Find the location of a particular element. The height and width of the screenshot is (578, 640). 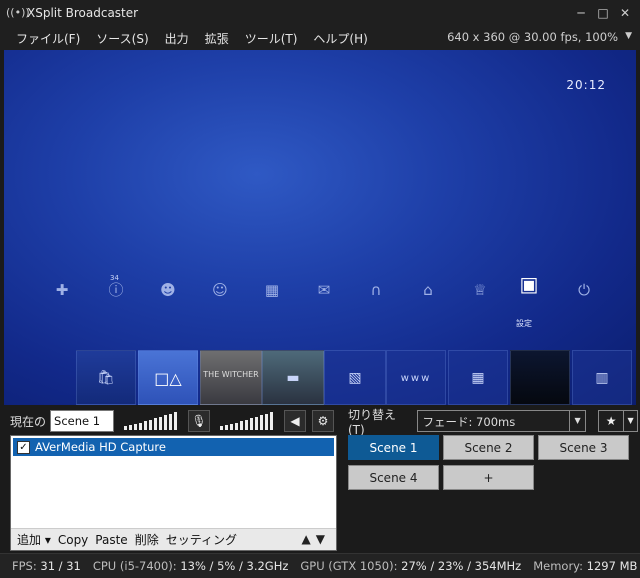

playstation-tile: □△ is located at coordinates (168, 377).